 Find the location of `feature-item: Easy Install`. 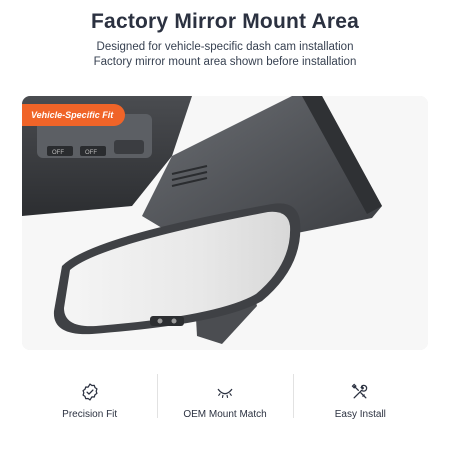

feature-item: Easy Install is located at coordinates (360, 397).